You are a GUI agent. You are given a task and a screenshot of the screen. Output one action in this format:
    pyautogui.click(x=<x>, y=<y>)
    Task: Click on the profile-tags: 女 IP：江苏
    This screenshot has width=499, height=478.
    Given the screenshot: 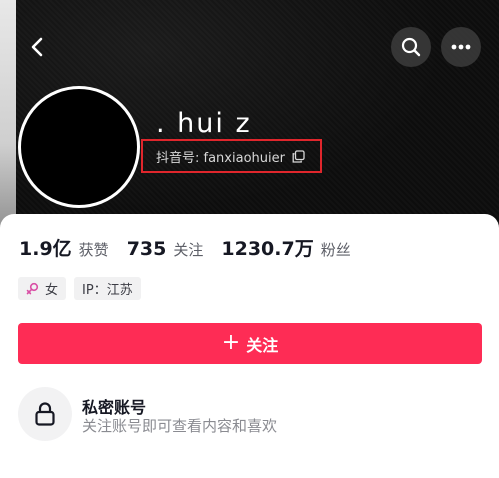 What is the action you would take?
    pyautogui.click(x=79, y=288)
    